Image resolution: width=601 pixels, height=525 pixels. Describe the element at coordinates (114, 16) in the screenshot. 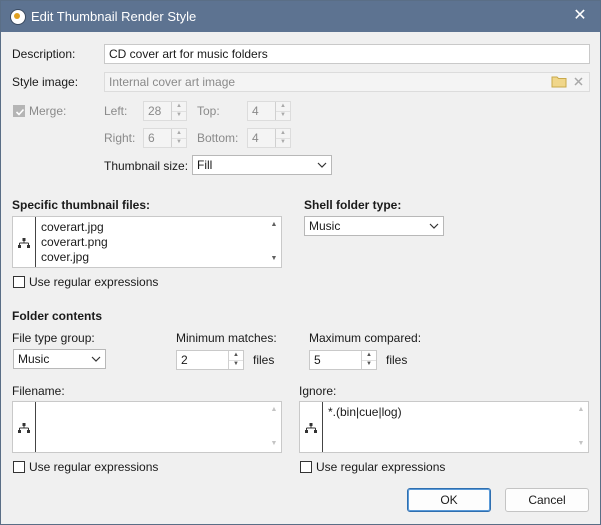

I see `window-title: Edit Thumbnail Render Style` at that location.